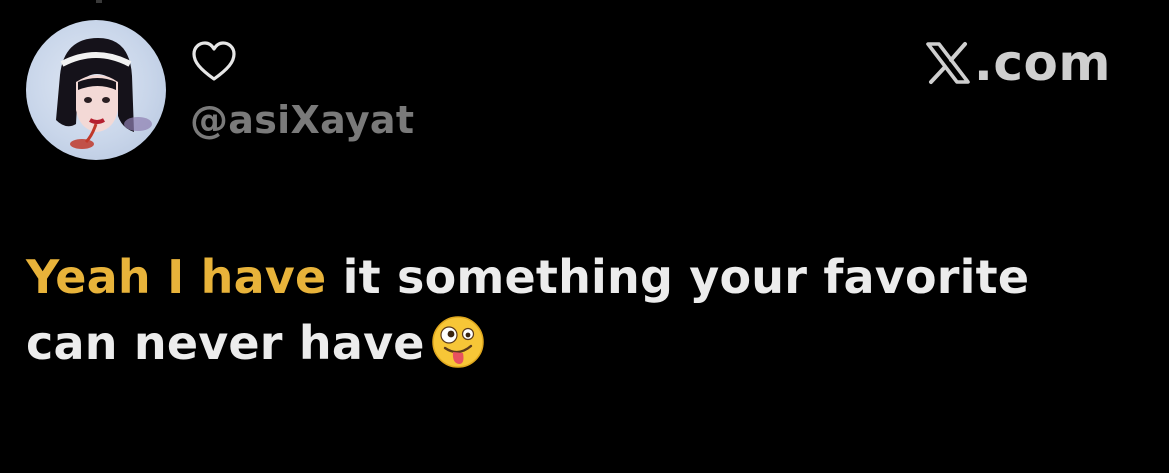  I want to click on author-handle: @asiXayat, so click(302, 120).